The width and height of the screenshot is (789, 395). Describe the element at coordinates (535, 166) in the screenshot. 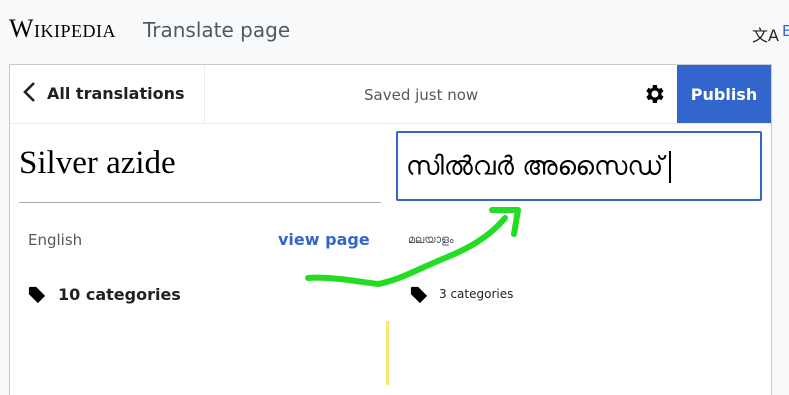

I see `target-title-value: സിൽവർ അസൈഡ്` at that location.